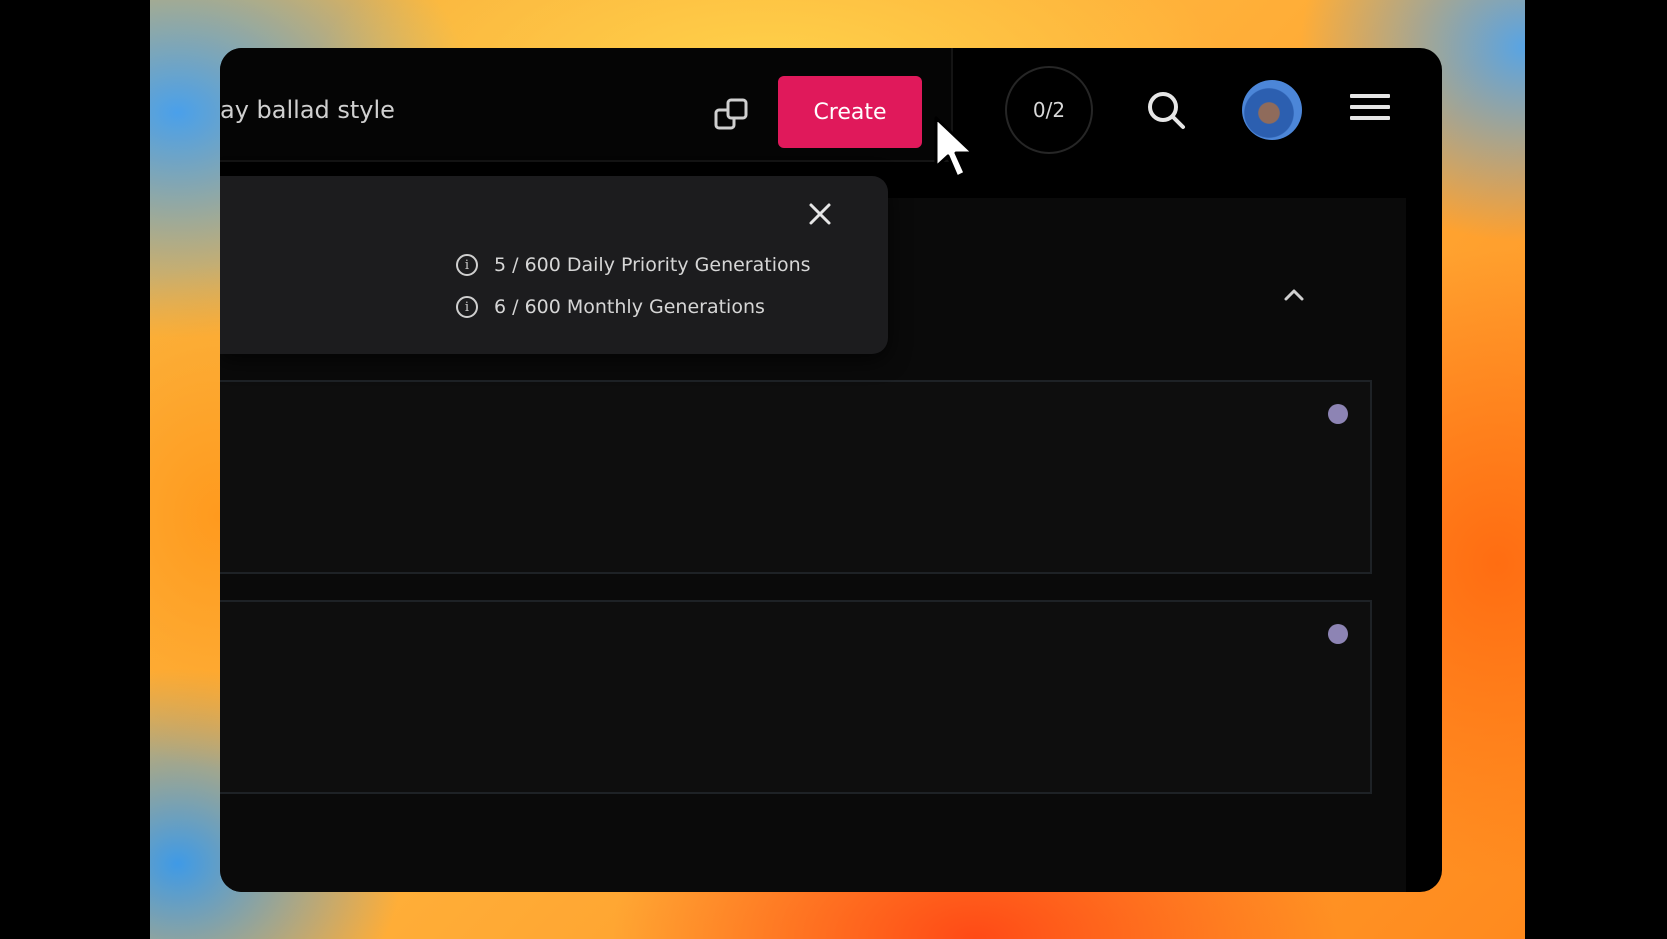  I want to click on create-button: Create, so click(850, 112).